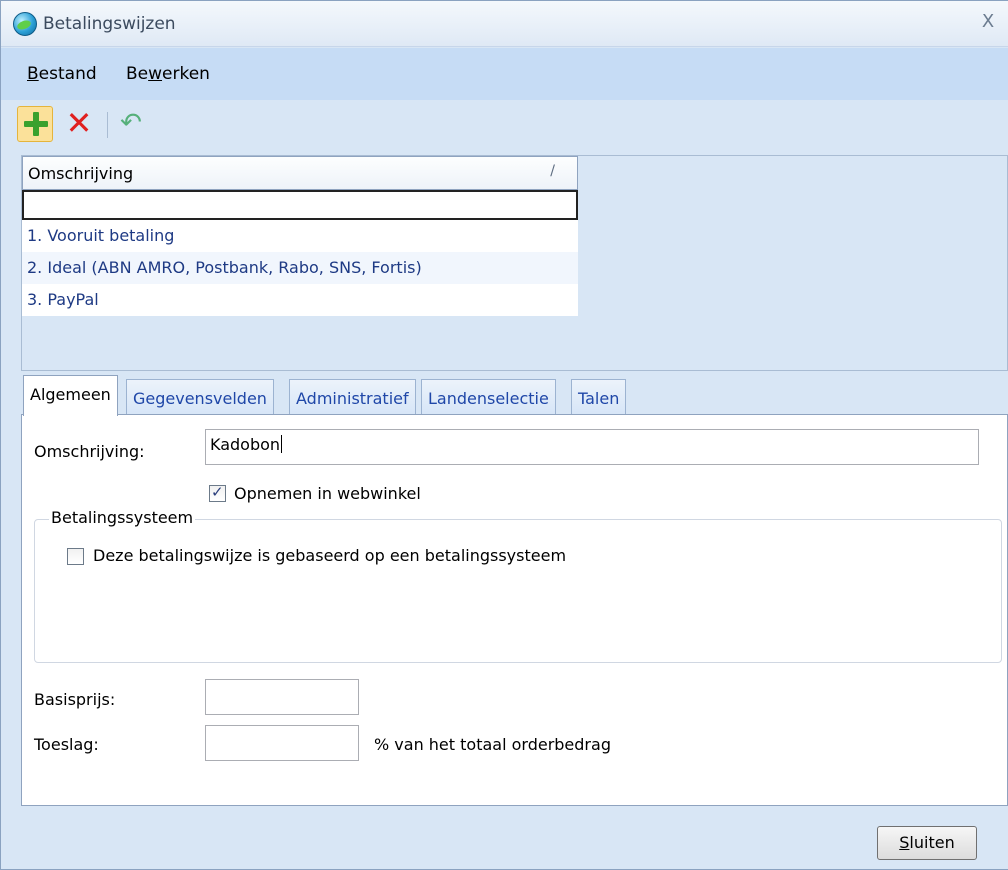 Image resolution: width=1008 pixels, height=870 pixels. Describe the element at coordinates (75, 556) in the screenshot. I see `betalingssysteem-checkbox` at that location.